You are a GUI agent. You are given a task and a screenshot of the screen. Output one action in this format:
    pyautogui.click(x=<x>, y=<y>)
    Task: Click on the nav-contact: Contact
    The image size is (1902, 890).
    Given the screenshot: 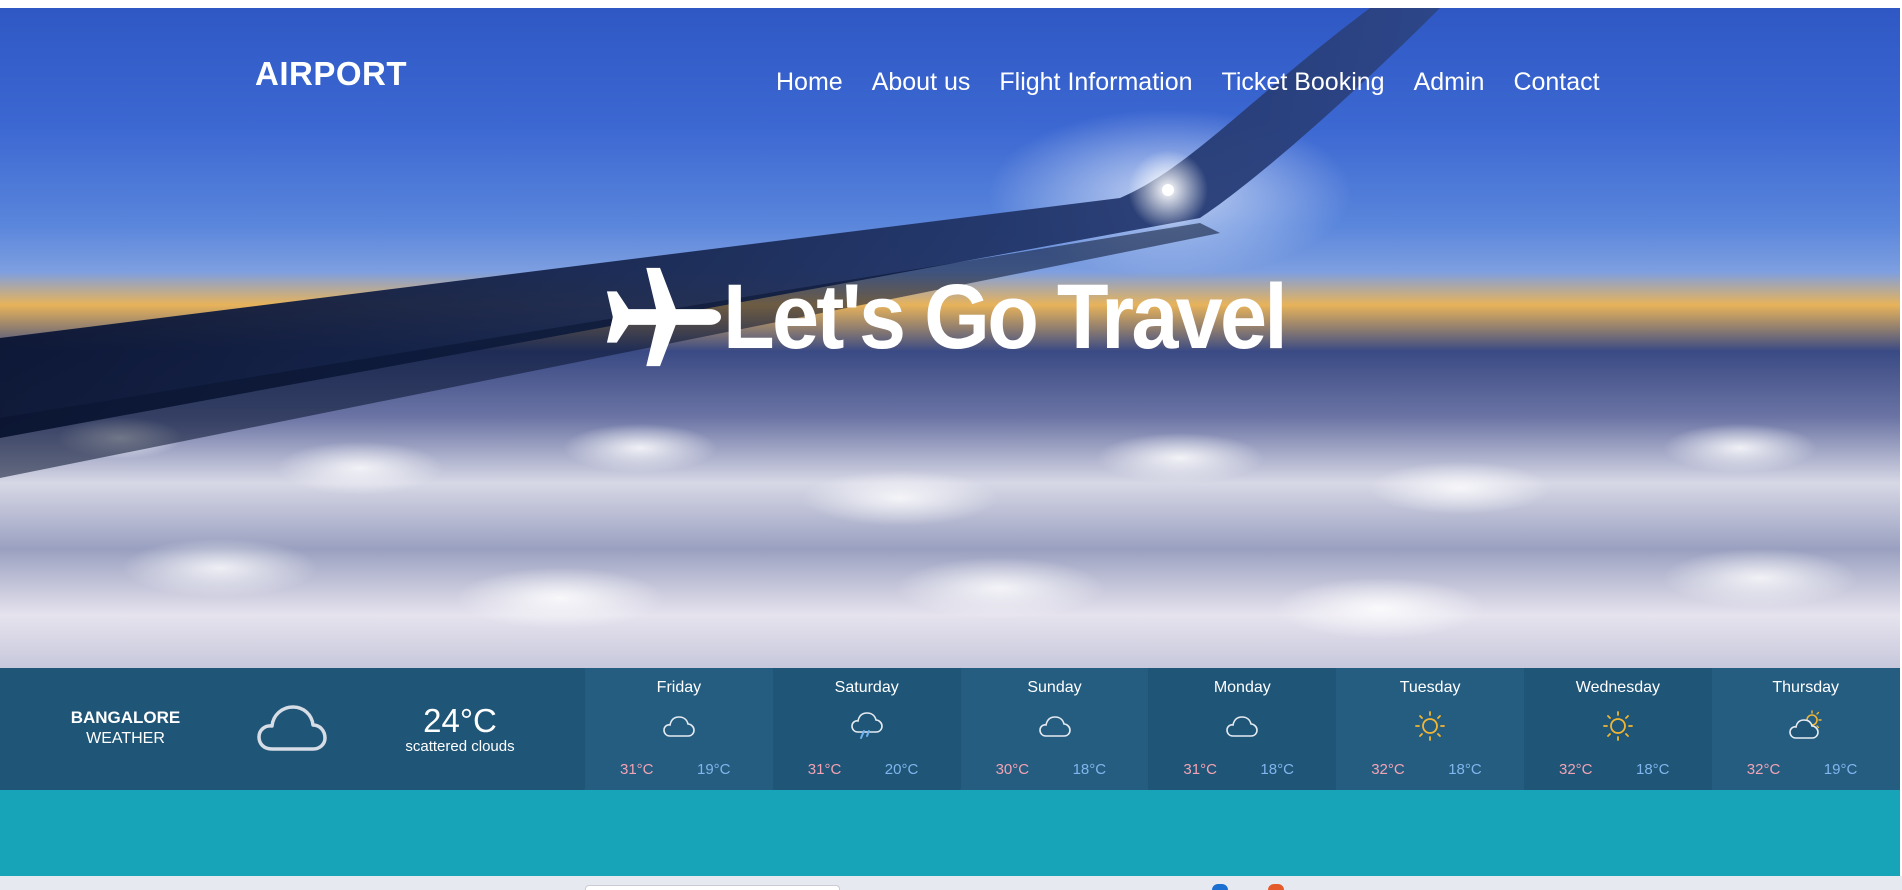 What is the action you would take?
    pyautogui.click(x=1556, y=82)
    